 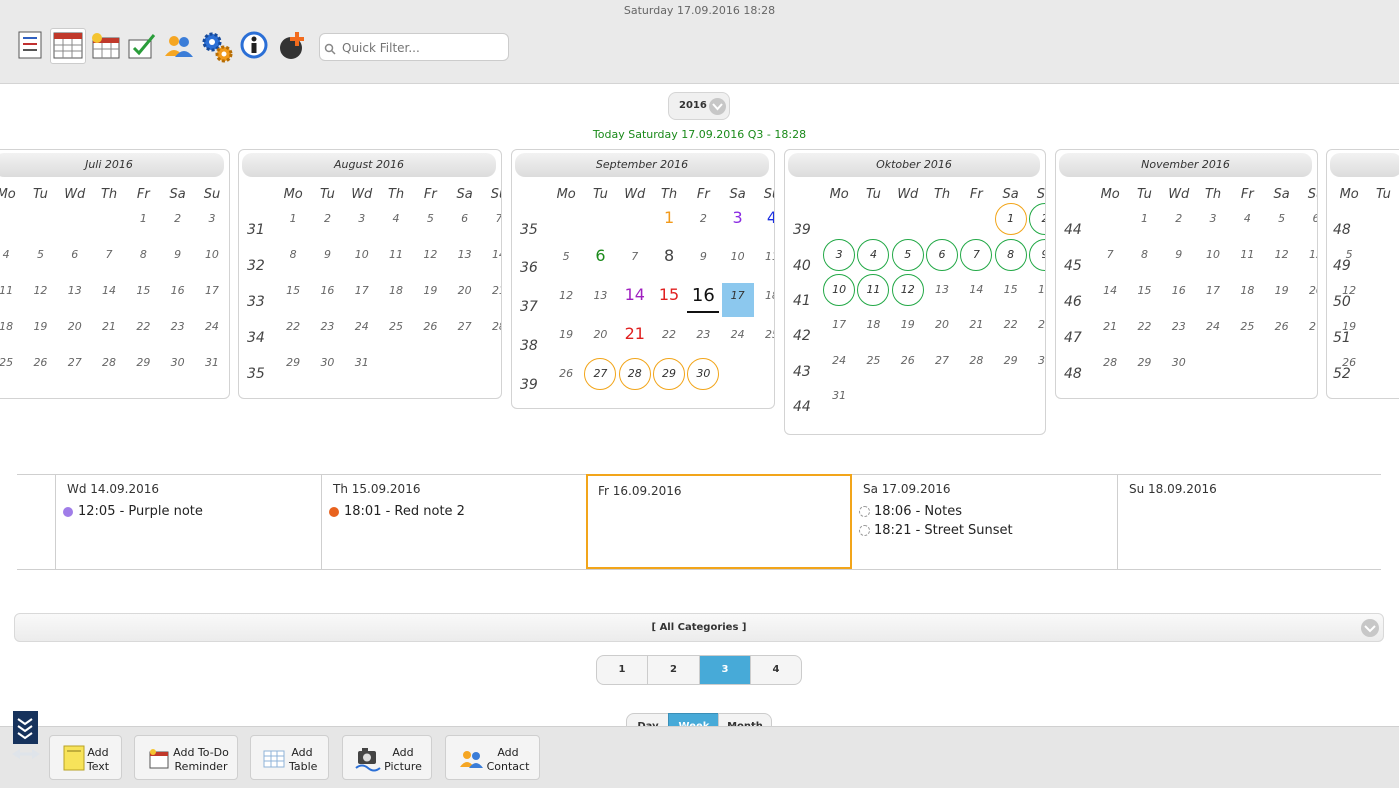 What do you see at coordinates (1185, 165) in the screenshot?
I see `month-title: November 2016` at bounding box center [1185, 165].